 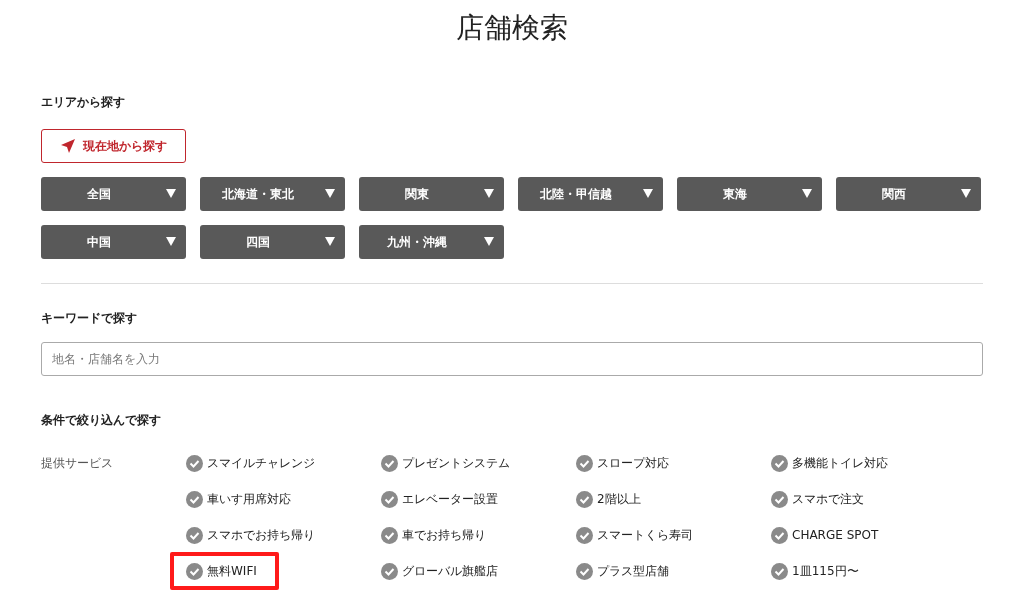 What do you see at coordinates (645, 535) in the screenshot?
I see `service-label: スマートくら寿司` at bounding box center [645, 535].